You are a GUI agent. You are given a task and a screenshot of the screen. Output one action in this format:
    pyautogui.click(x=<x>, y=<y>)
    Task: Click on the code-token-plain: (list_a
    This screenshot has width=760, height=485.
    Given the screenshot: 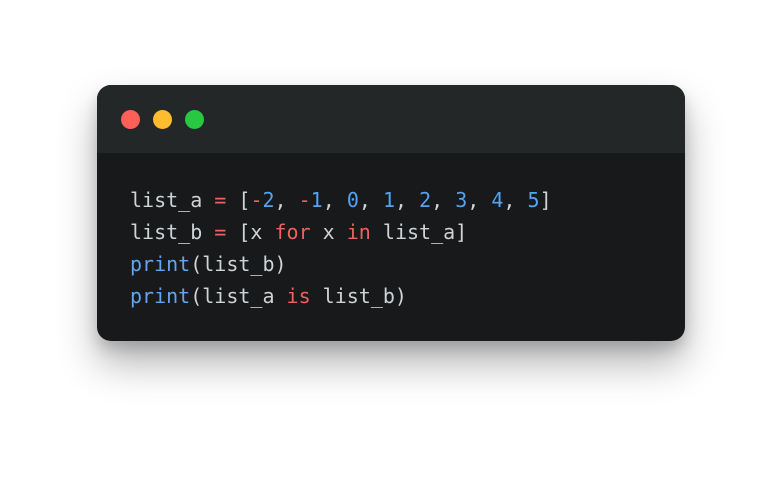 What is the action you would take?
    pyautogui.click(x=238, y=296)
    